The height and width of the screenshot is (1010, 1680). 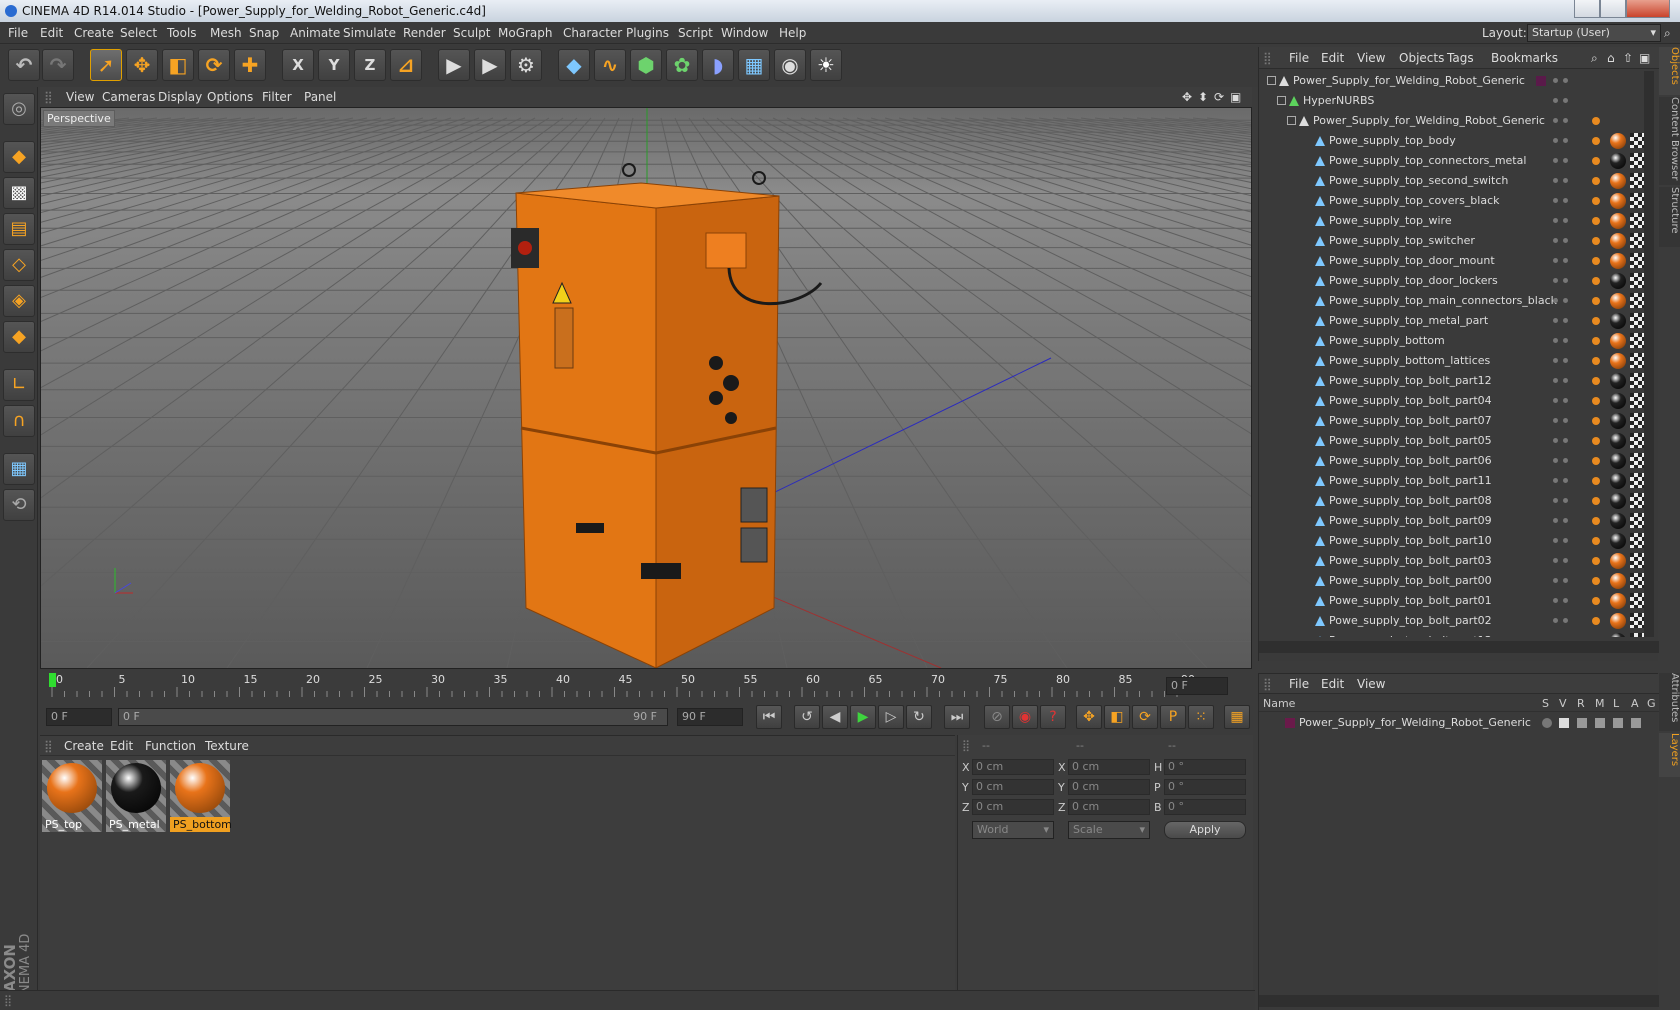 What do you see at coordinates (682, 65) in the screenshot?
I see `mograph-cloner-icon: ✿` at bounding box center [682, 65].